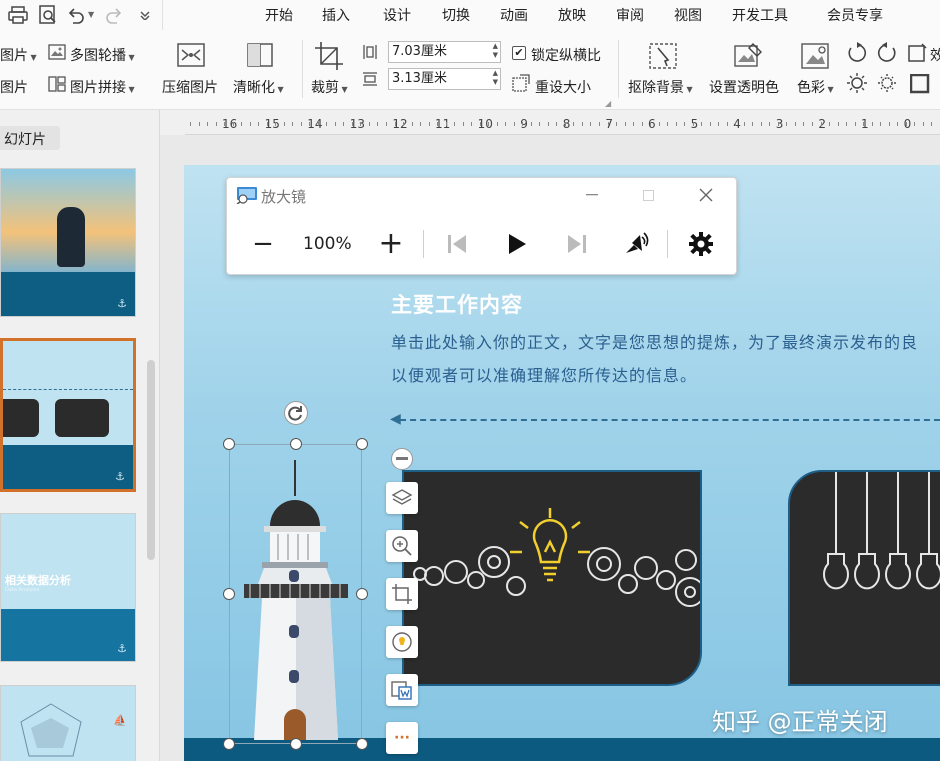 This screenshot has height=761, width=940. I want to click on rotate-left-icon, so click(857, 55).